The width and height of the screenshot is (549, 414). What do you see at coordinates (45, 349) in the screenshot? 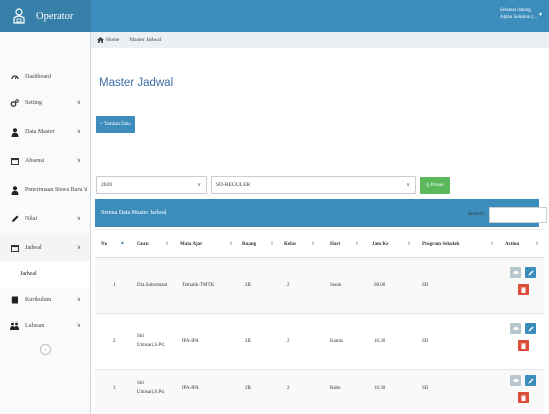
I see `sidebar-collapse-button: ‹` at bounding box center [45, 349].